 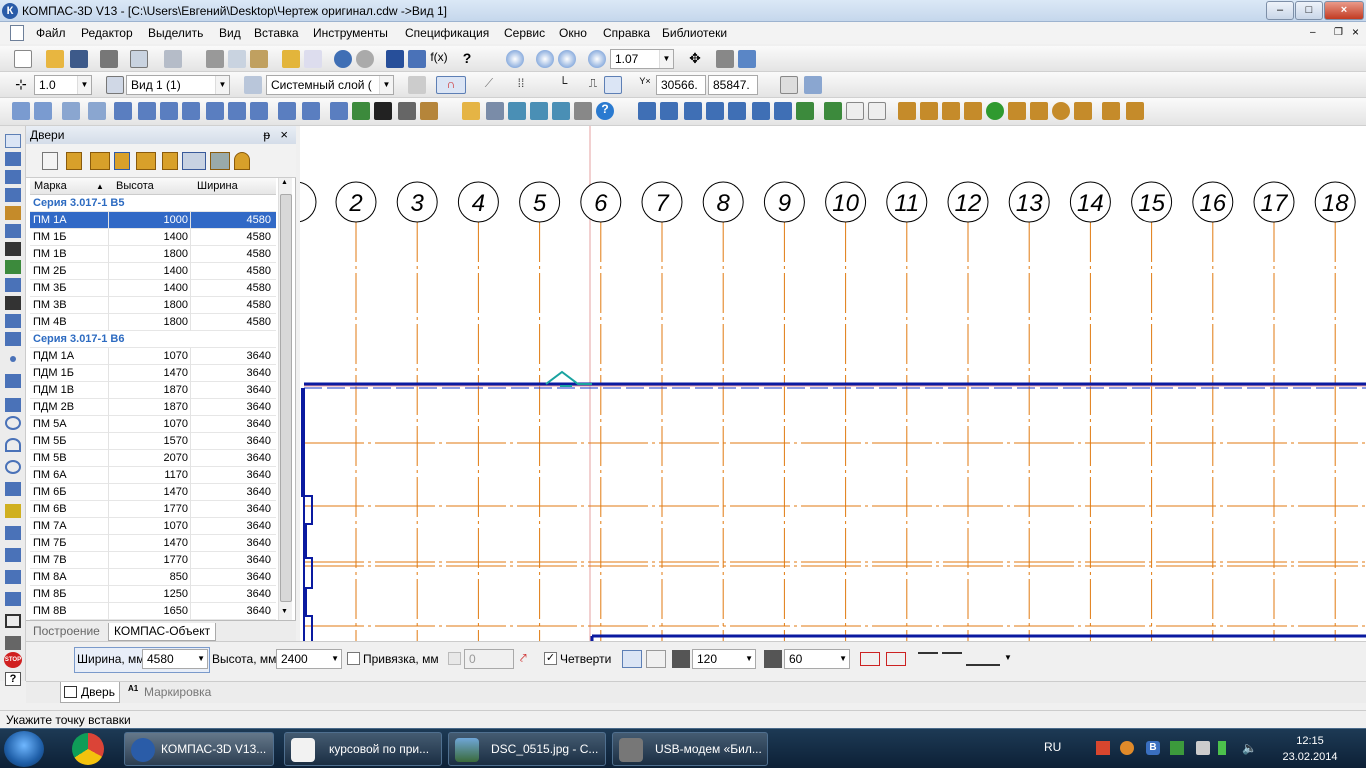 I want to click on tool-edit-icon, so click(x=13, y=195).